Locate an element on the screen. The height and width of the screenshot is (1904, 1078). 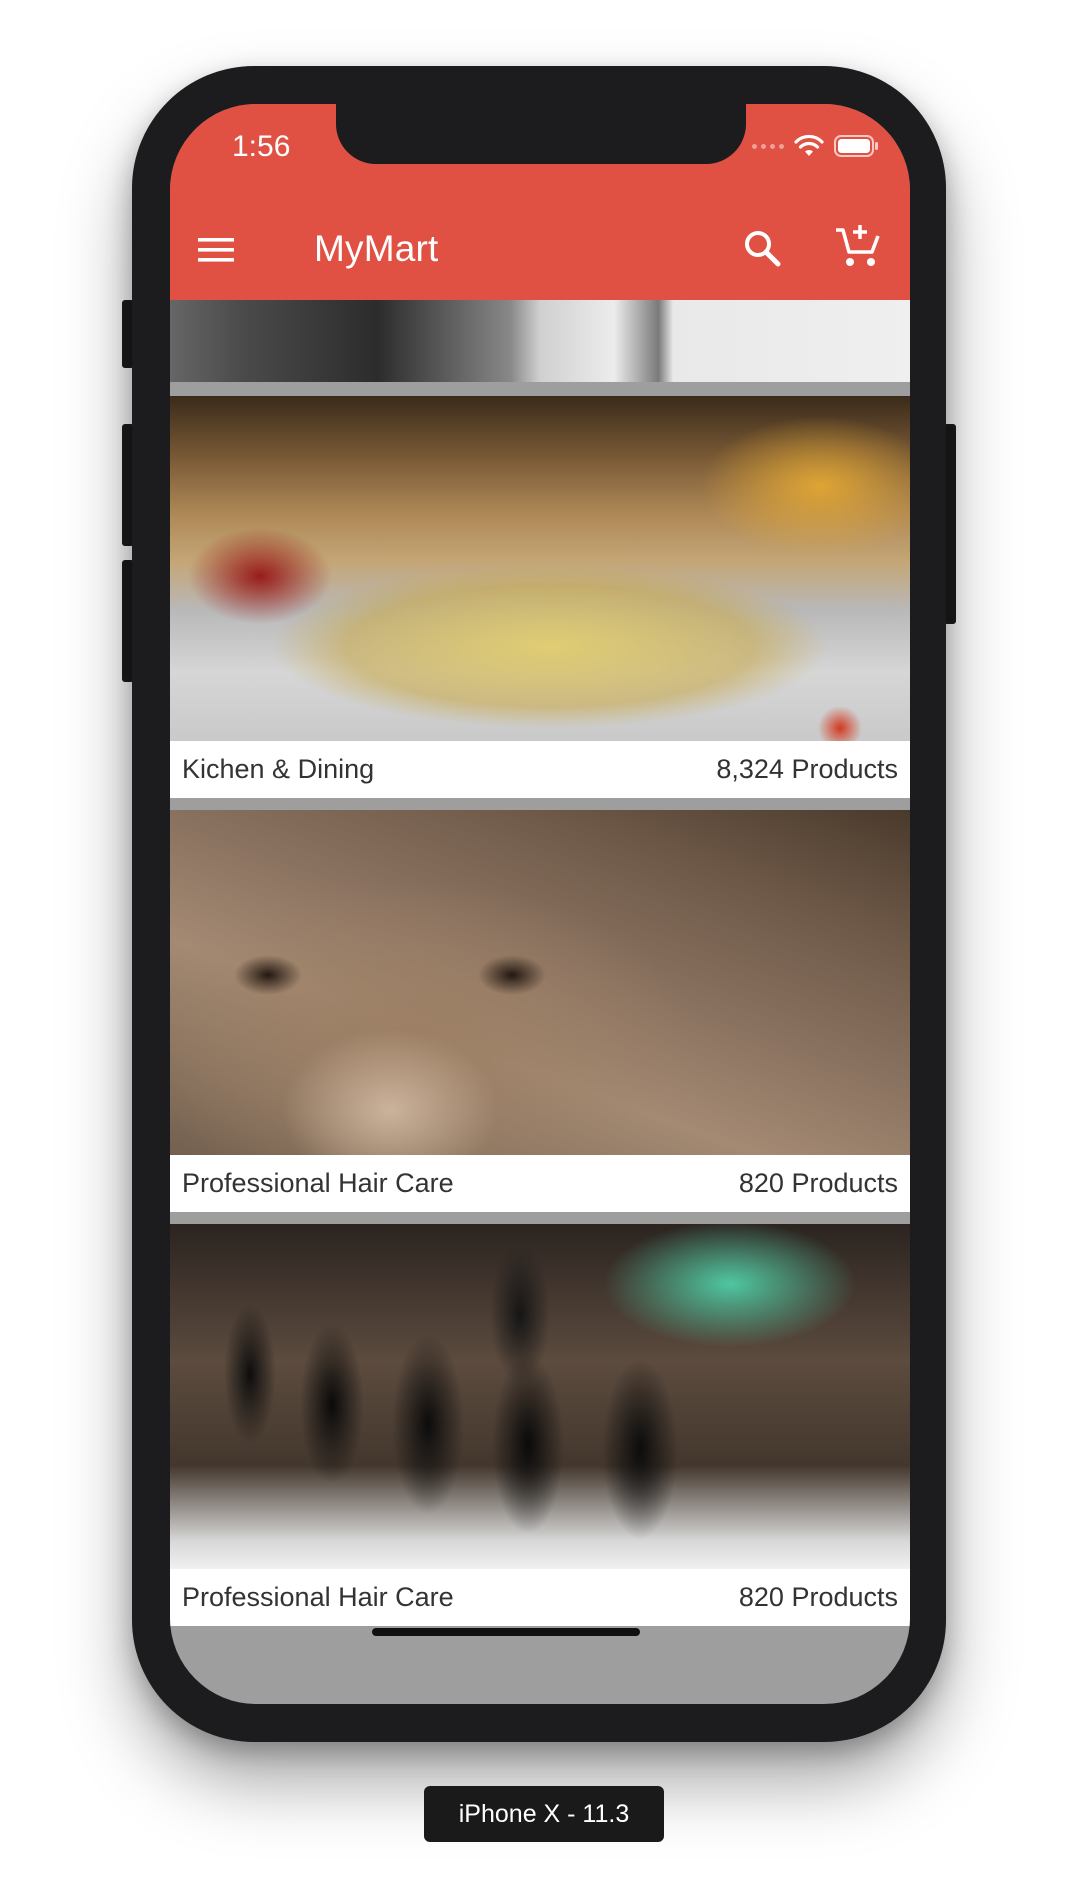
category-count: 8,324 Products is located at coordinates (807, 769).